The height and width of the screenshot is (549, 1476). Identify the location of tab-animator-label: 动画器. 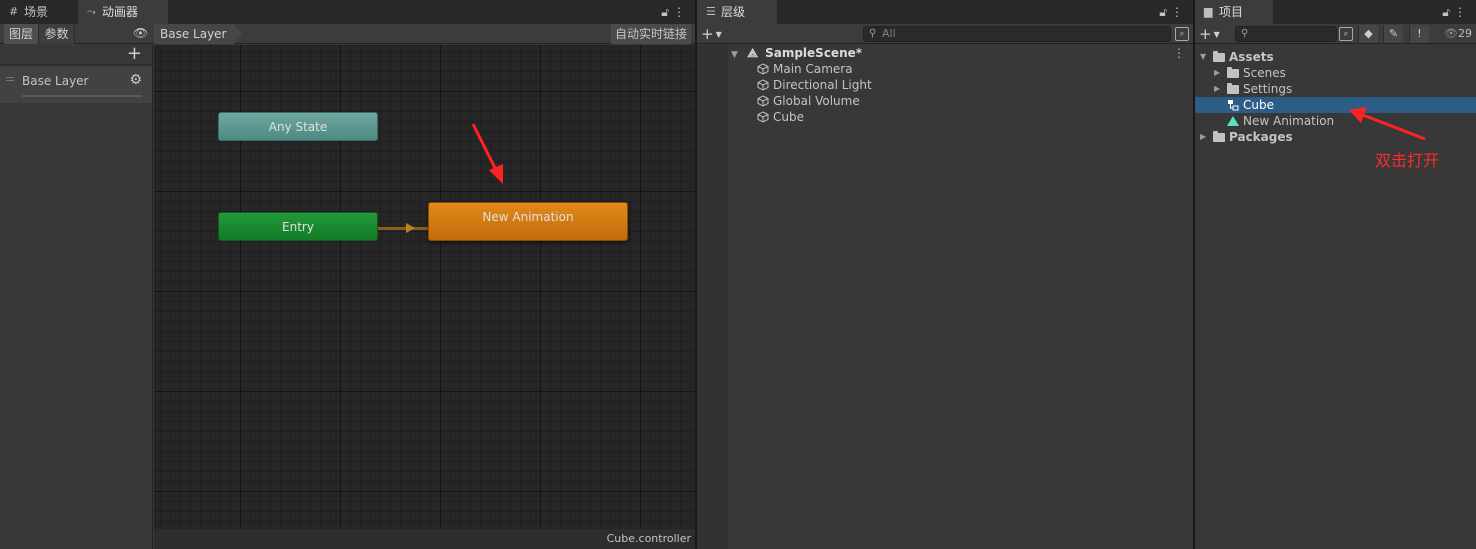
(120, 12).